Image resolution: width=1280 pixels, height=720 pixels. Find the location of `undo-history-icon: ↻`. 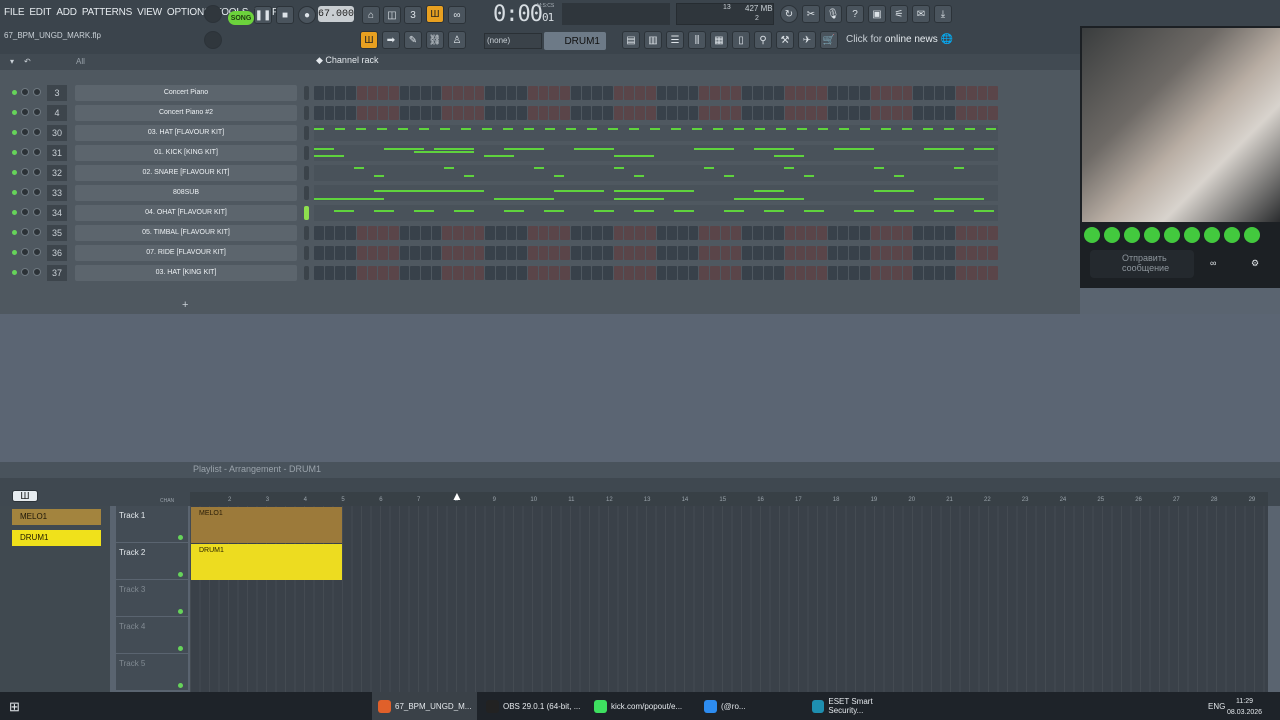

undo-history-icon: ↻ is located at coordinates (789, 14).